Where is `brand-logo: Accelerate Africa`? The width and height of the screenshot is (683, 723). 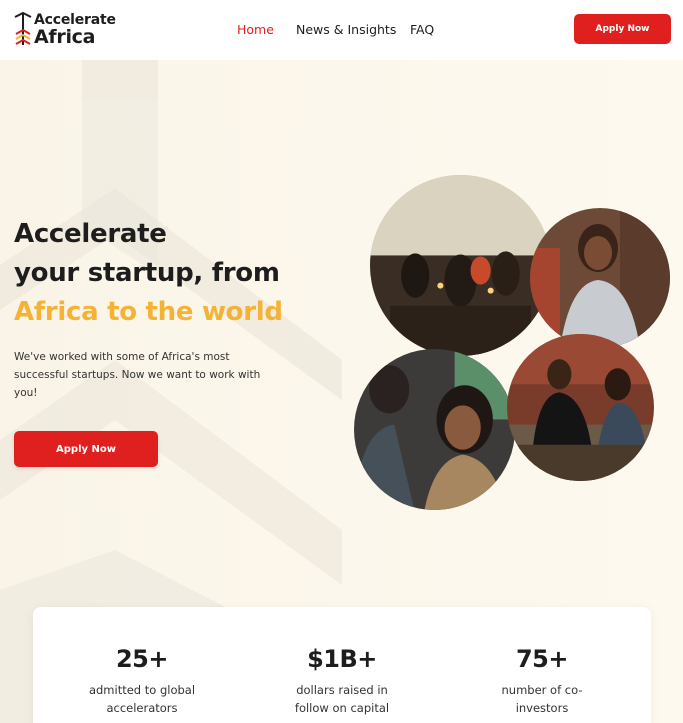 brand-logo: Accelerate Africa is located at coordinates (64, 30).